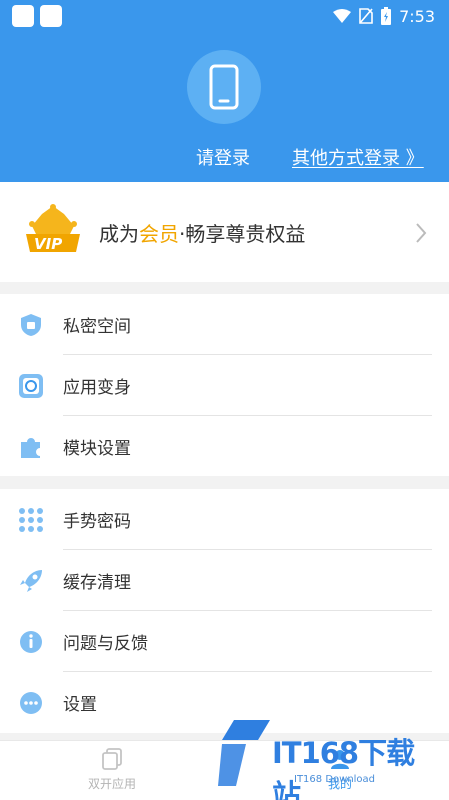 This screenshot has width=449, height=800. I want to click on dual-app-icon, so click(112, 759).